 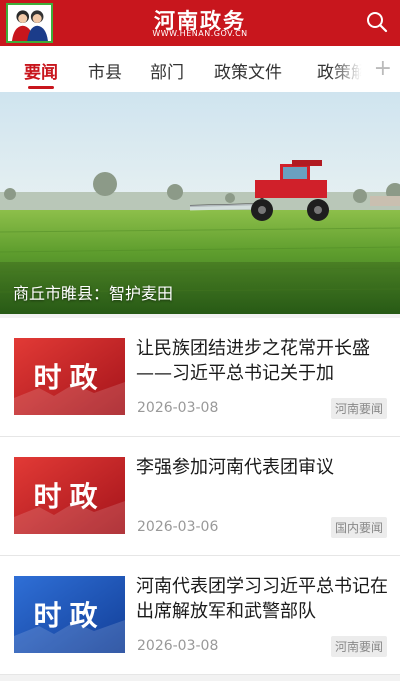 What do you see at coordinates (383, 68) in the screenshot?
I see `add-tab-button: +` at bounding box center [383, 68].